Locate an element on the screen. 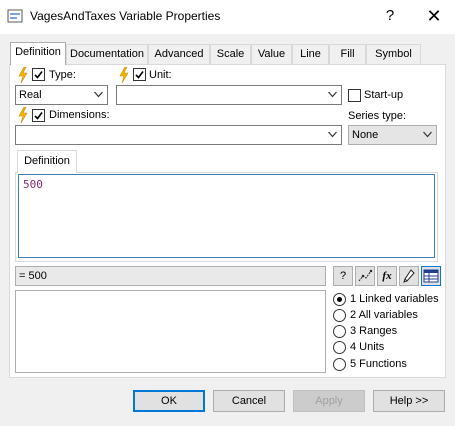 This screenshot has width=455, height=426. series-type-dropdown: None is located at coordinates (392, 135).